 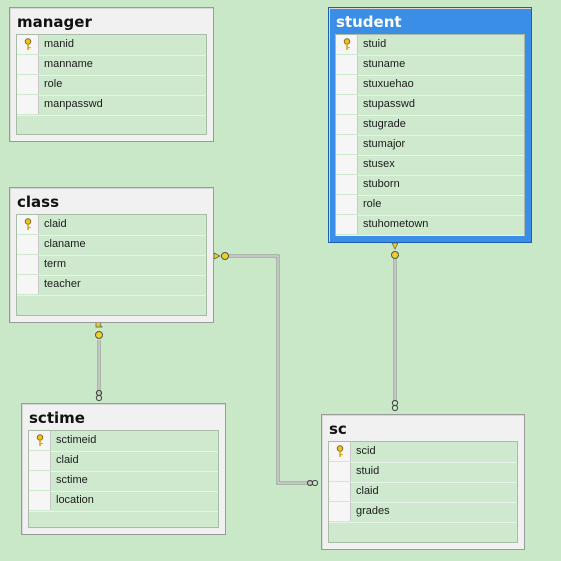 What do you see at coordinates (423, 452) in the screenshot?
I see `column-row: scid` at bounding box center [423, 452].